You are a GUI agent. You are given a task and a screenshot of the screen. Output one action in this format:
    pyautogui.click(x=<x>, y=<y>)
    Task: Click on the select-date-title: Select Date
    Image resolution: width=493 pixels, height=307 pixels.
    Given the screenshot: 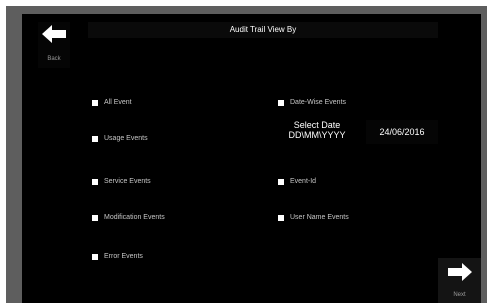 What is the action you would take?
    pyautogui.click(x=317, y=125)
    